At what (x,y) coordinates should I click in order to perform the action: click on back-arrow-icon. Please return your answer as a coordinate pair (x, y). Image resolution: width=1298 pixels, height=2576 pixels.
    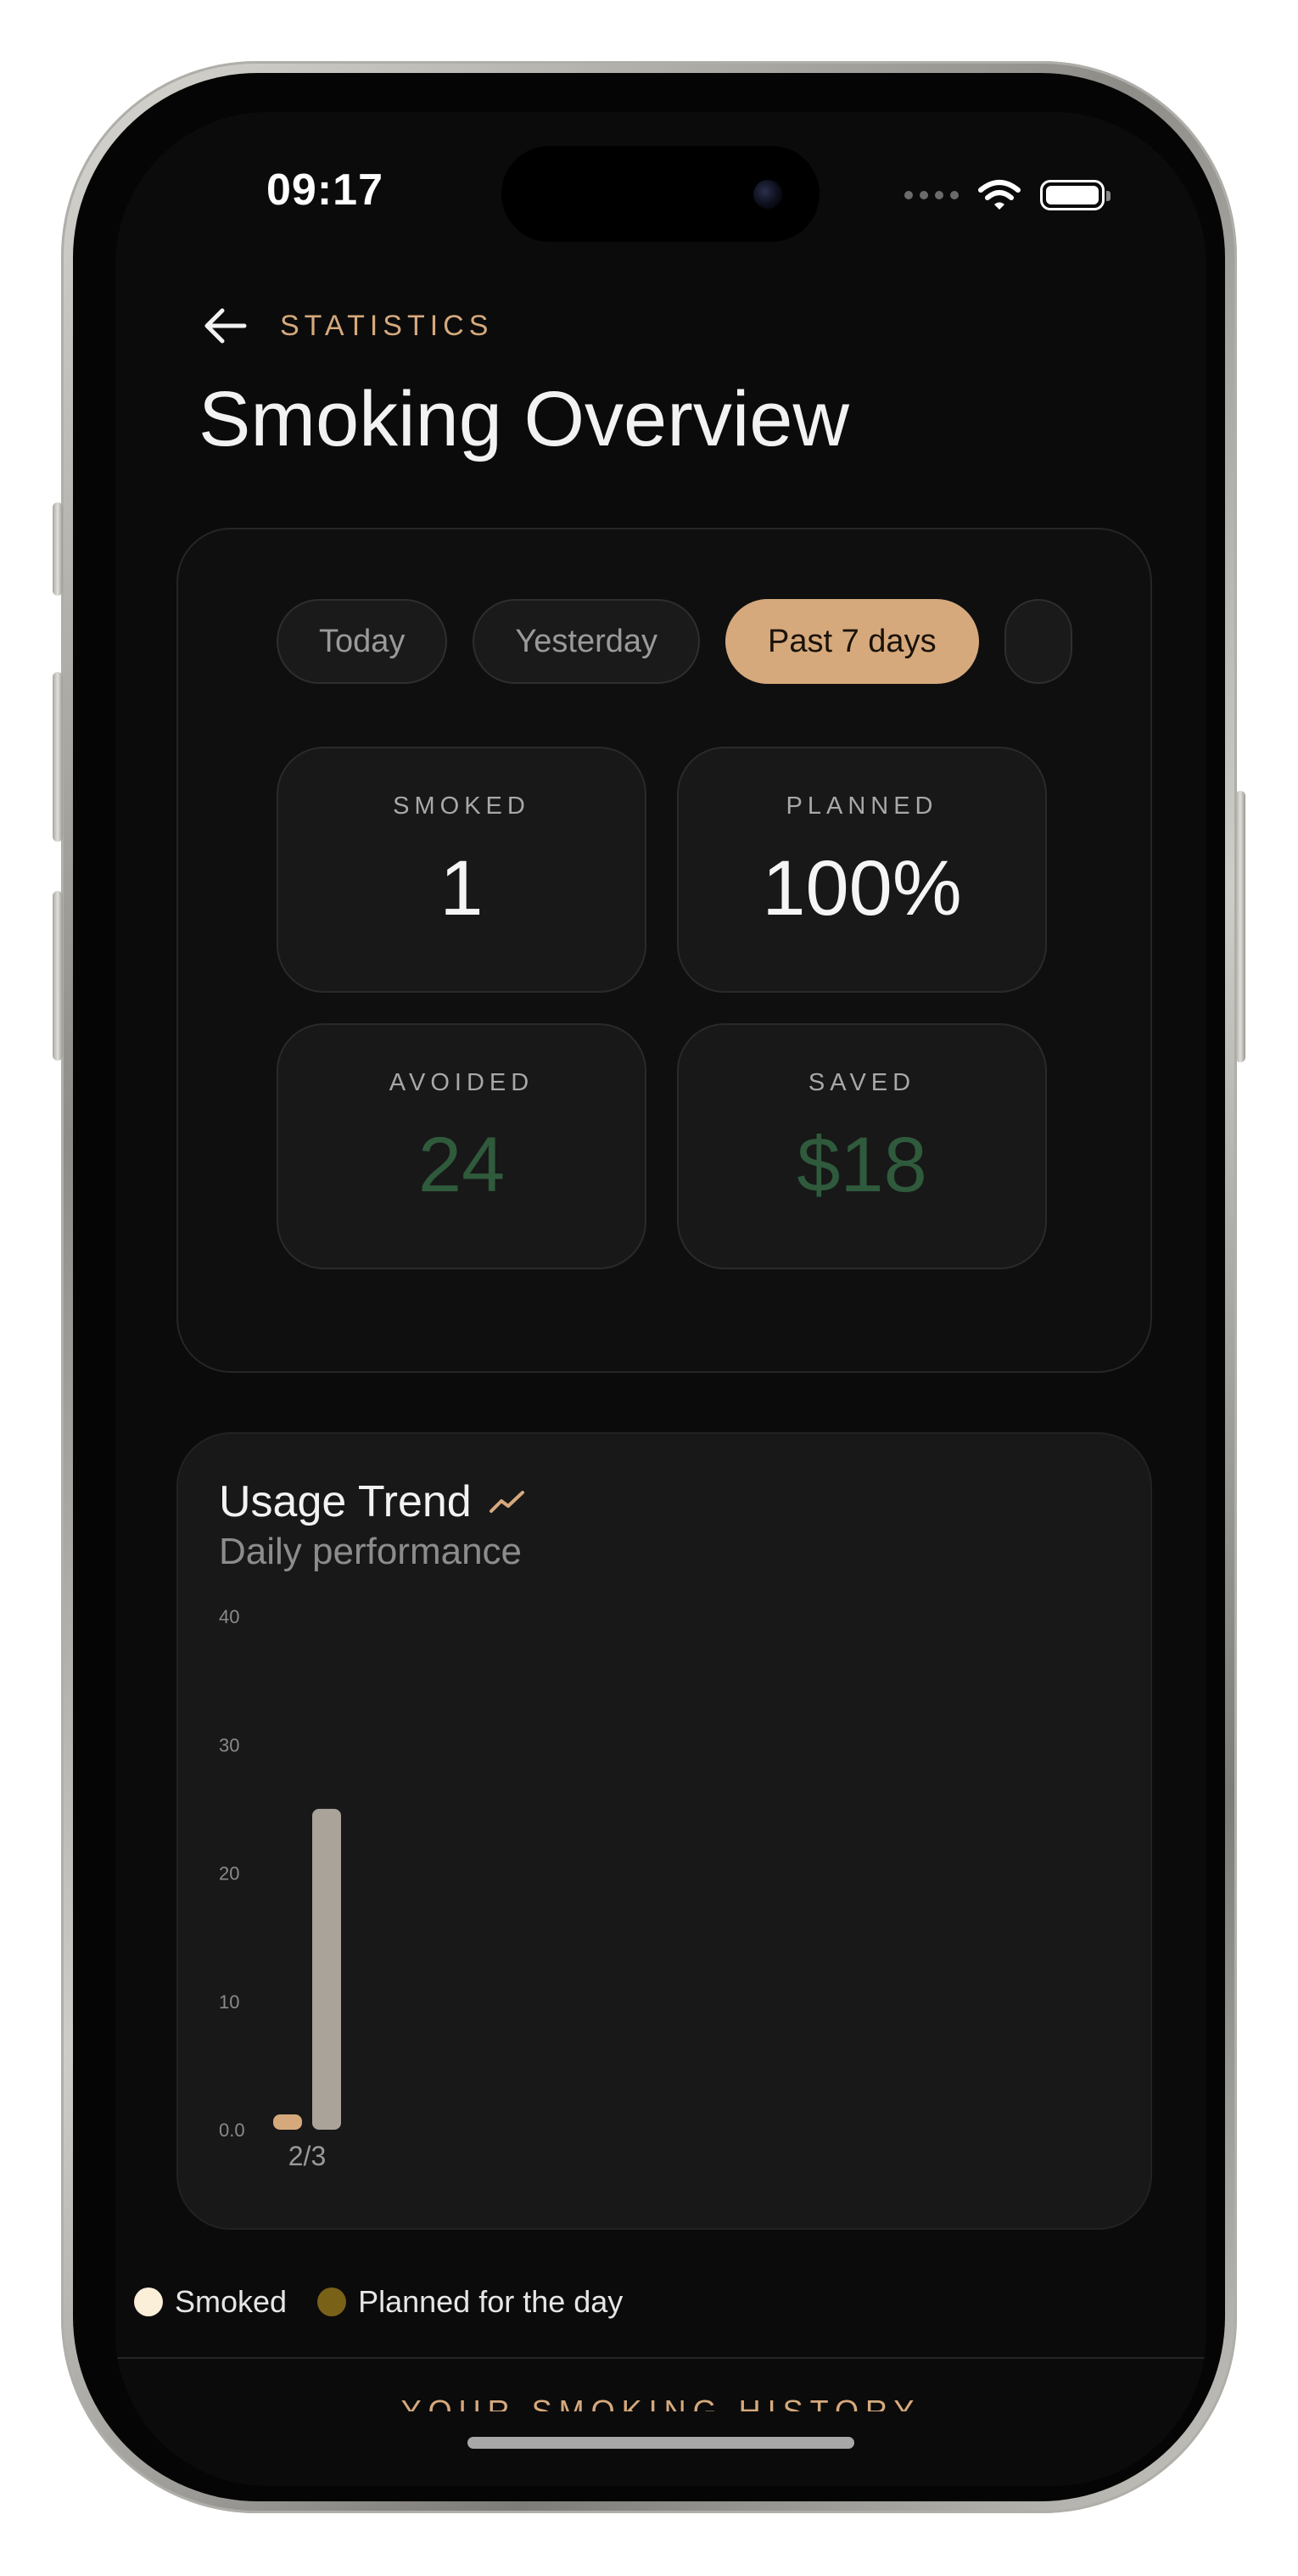
    Looking at the image, I should click on (224, 325).